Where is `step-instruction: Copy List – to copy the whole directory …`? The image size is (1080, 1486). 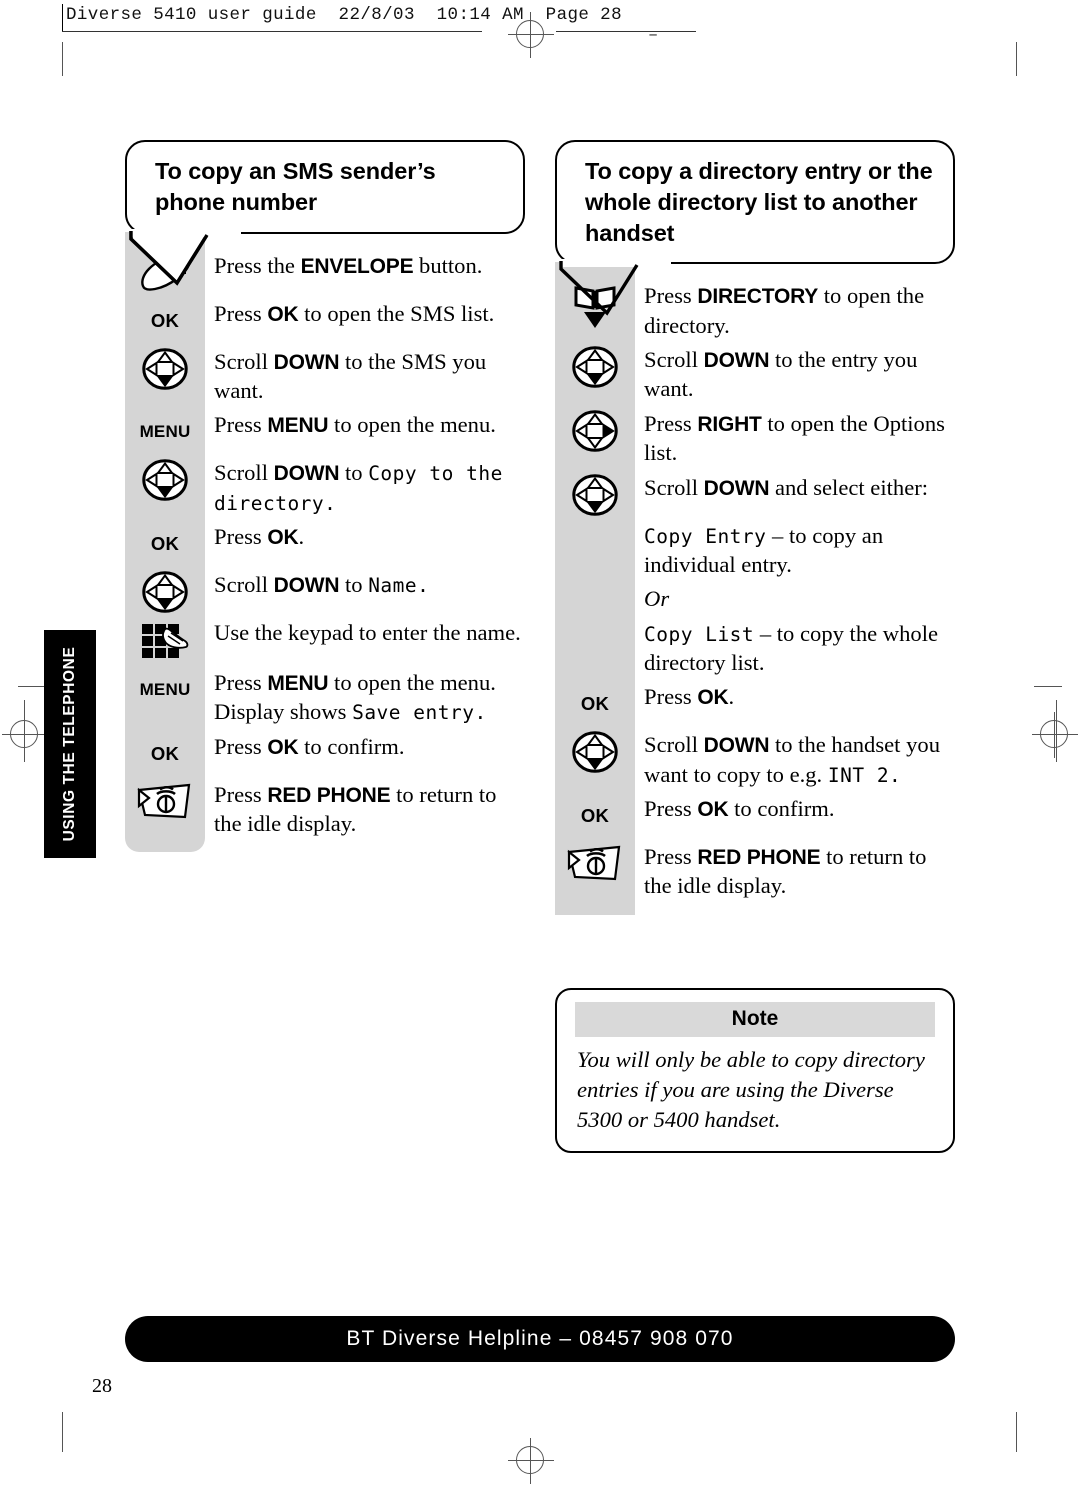
step-instruction: Copy List – to copy the whole directory … is located at coordinates (795, 648).